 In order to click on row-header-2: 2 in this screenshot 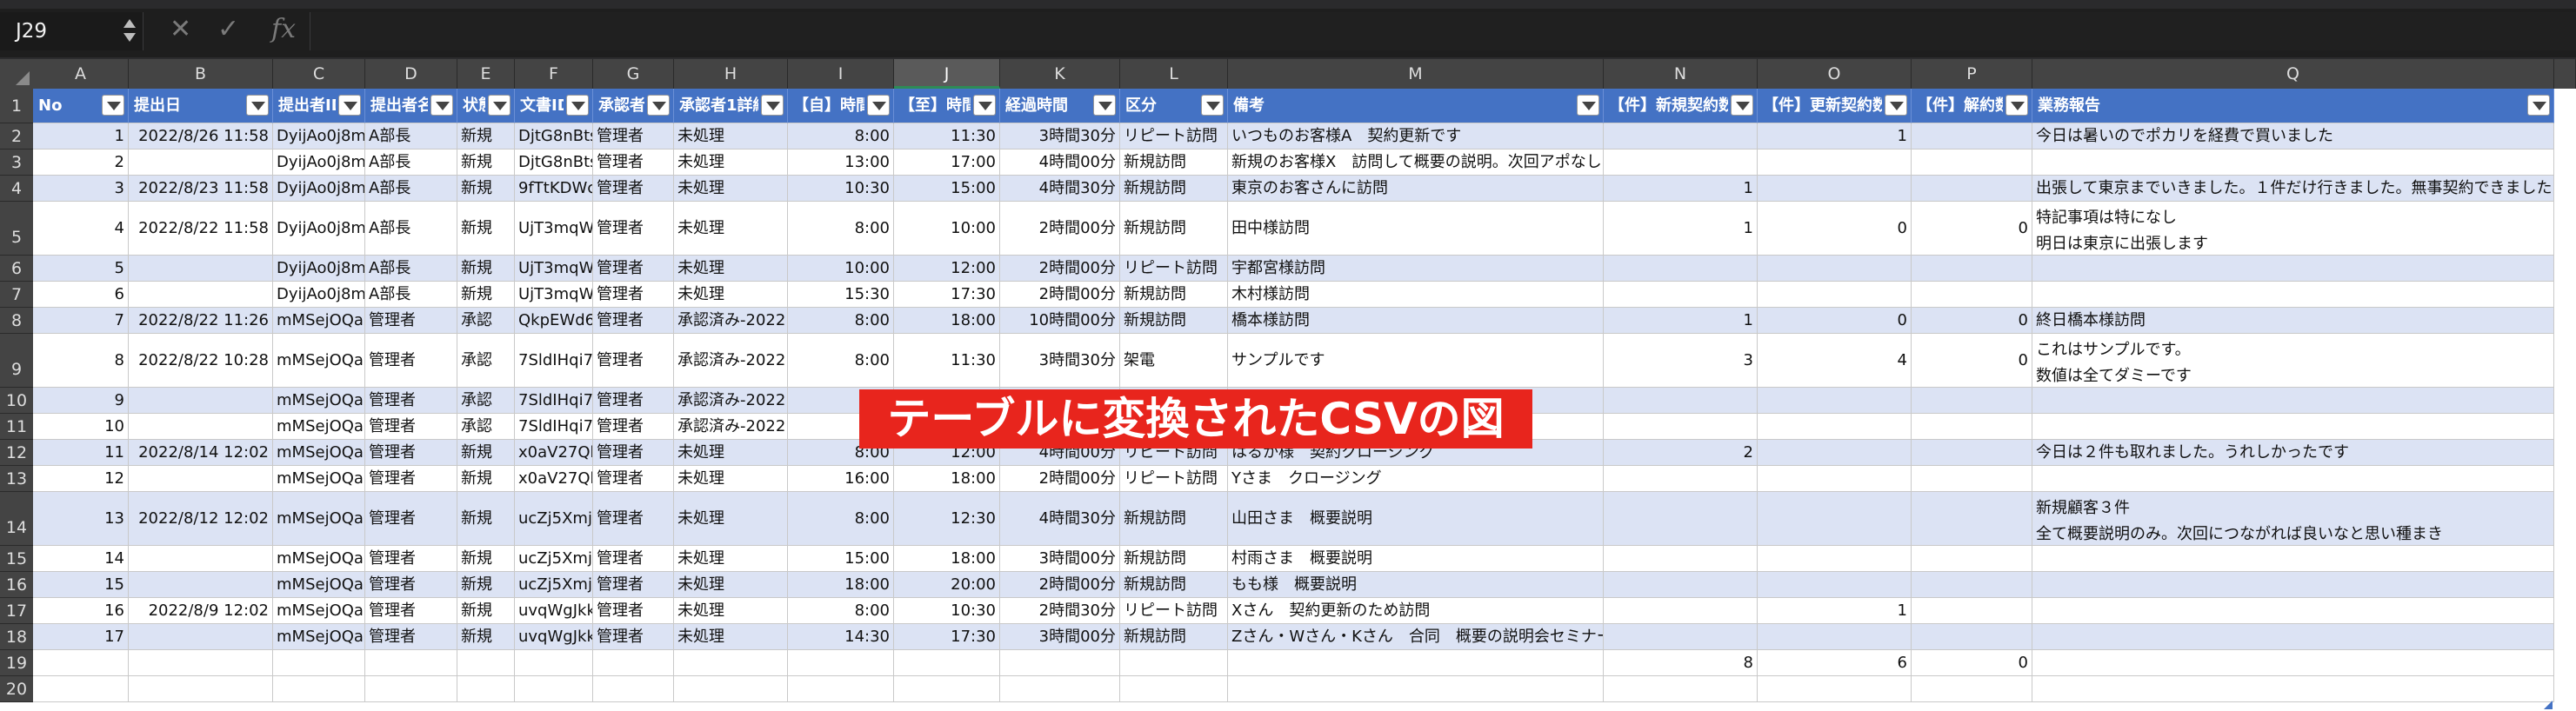, I will do `click(16, 136)`.